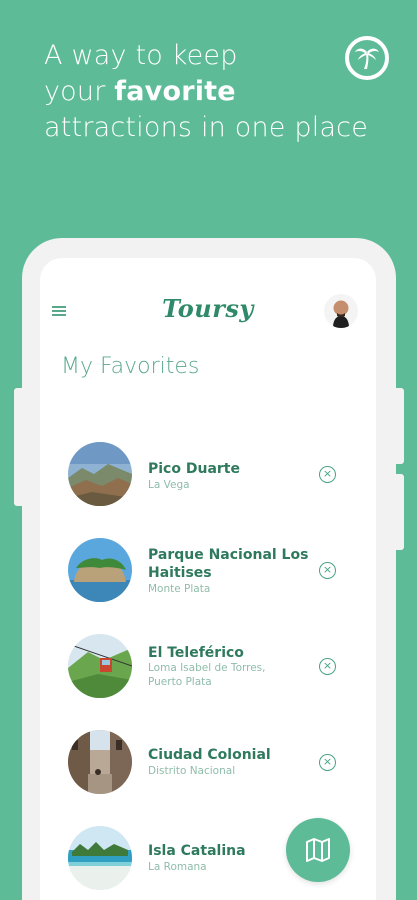  What do you see at coordinates (130, 366) in the screenshot?
I see `page-title: My Favorites` at bounding box center [130, 366].